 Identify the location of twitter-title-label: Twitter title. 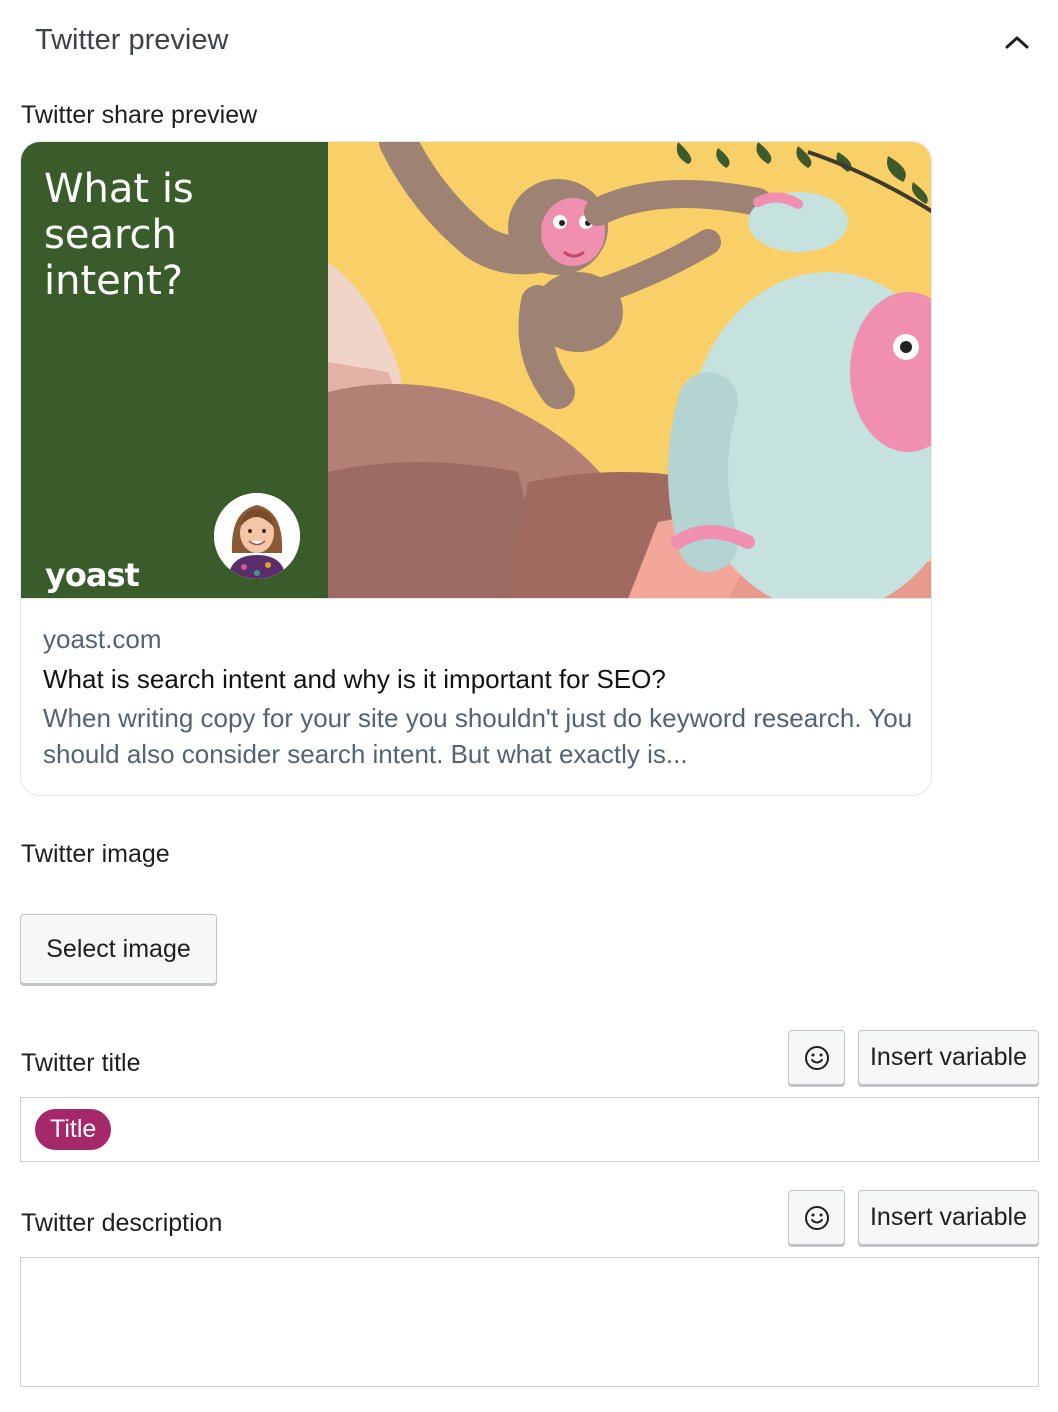
(81, 1063).